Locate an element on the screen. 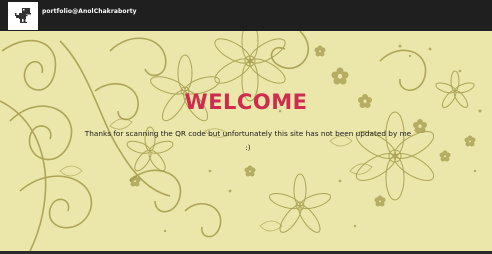 Image resolution: width=492 pixels, height=254 pixels. brand-name: portfolio@AnolChakraborty is located at coordinates (89, 11).